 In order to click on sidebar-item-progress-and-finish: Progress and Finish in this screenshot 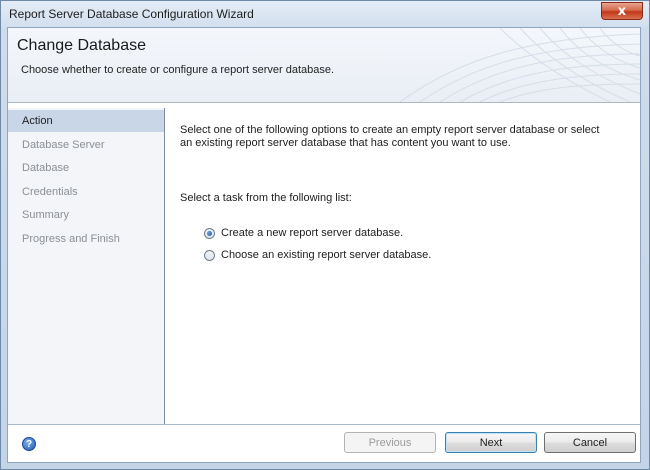, I will do `click(86, 239)`.